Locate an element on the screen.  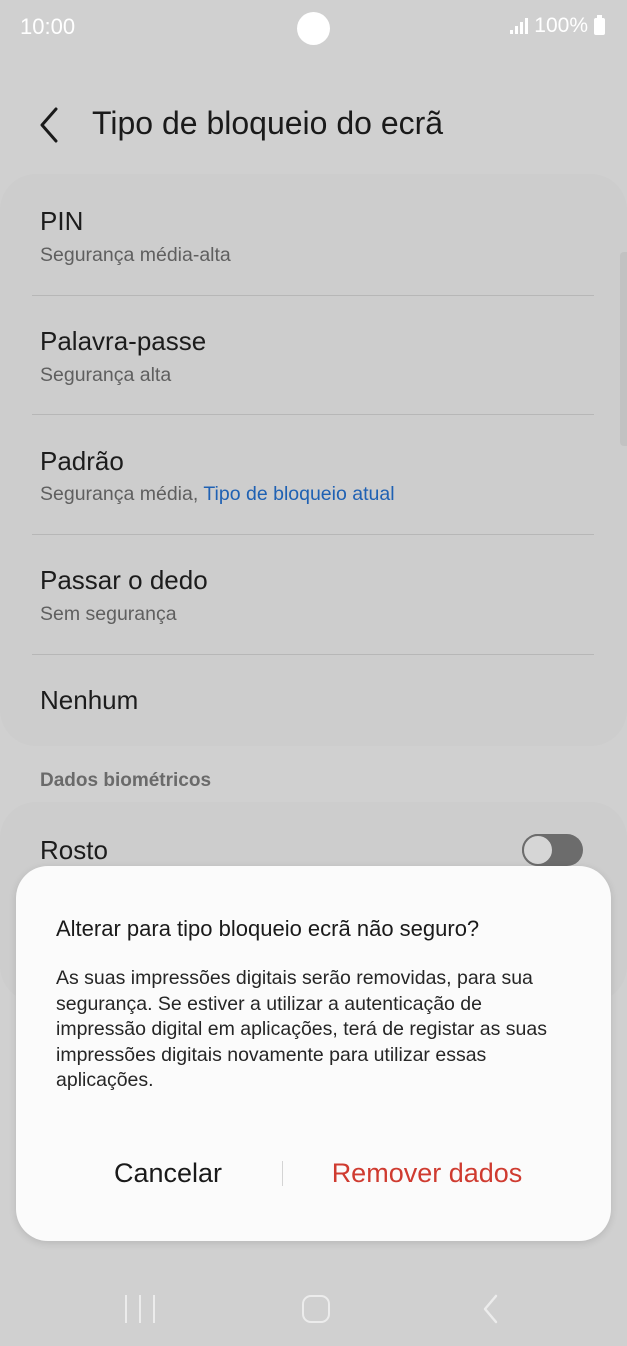
face-recognition-toggle is located at coordinates (552, 850).